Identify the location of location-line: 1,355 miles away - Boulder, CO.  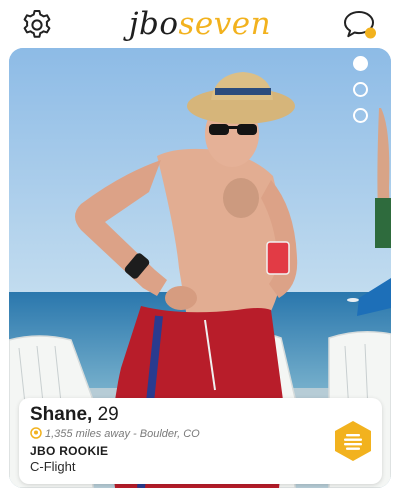
(115, 433).